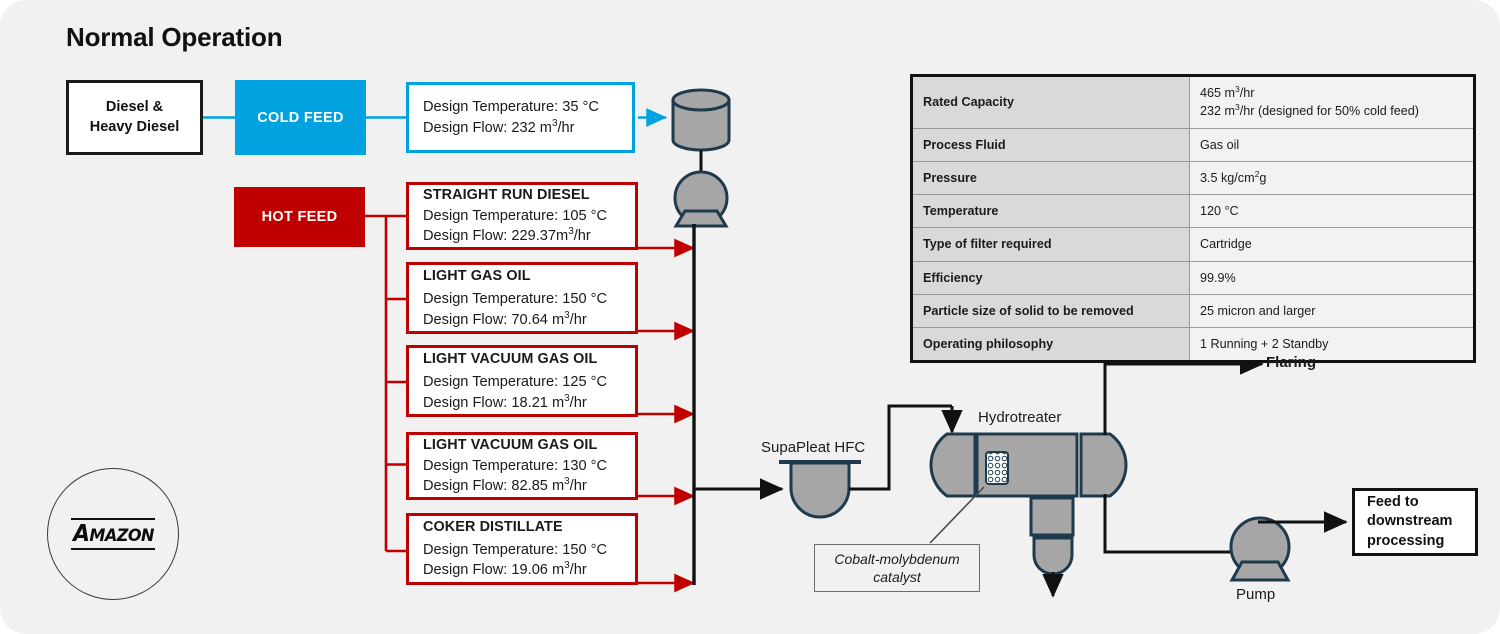 Image resolution: width=1500 pixels, height=634 pixels. Describe the element at coordinates (1332, 244) in the screenshot. I see `spec-value: Cartridge` at that location.